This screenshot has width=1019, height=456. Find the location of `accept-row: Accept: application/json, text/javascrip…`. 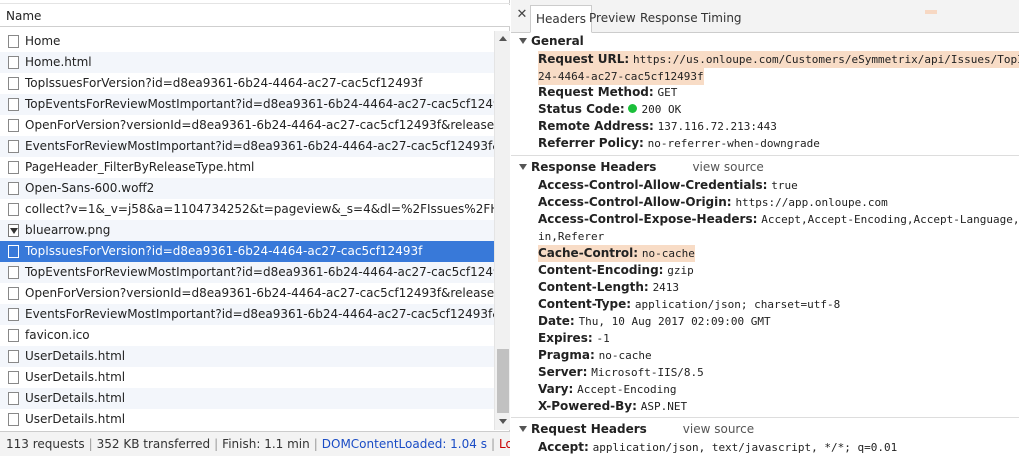

accept-row: Accept: application/json, text/javascrip… is located at coordinates (717, 447).